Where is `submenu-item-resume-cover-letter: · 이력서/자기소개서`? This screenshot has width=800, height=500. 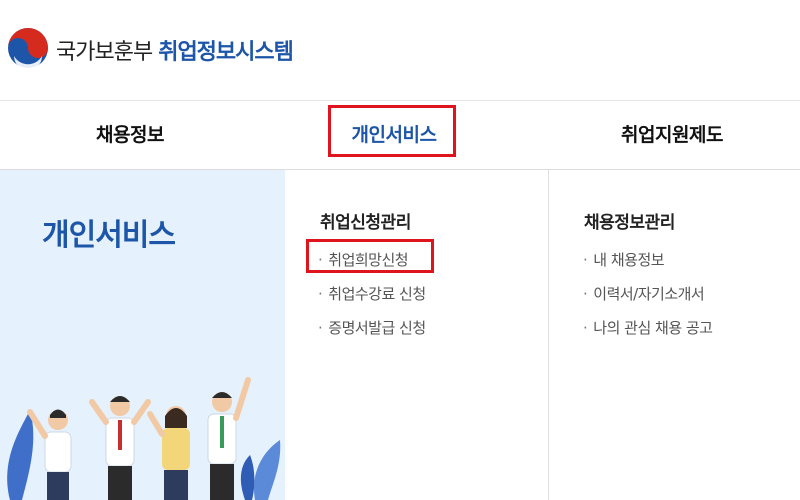 submenu-item-resume-cover-letter: · 이력서/자기소개서 is located at coordinates (648, 301).